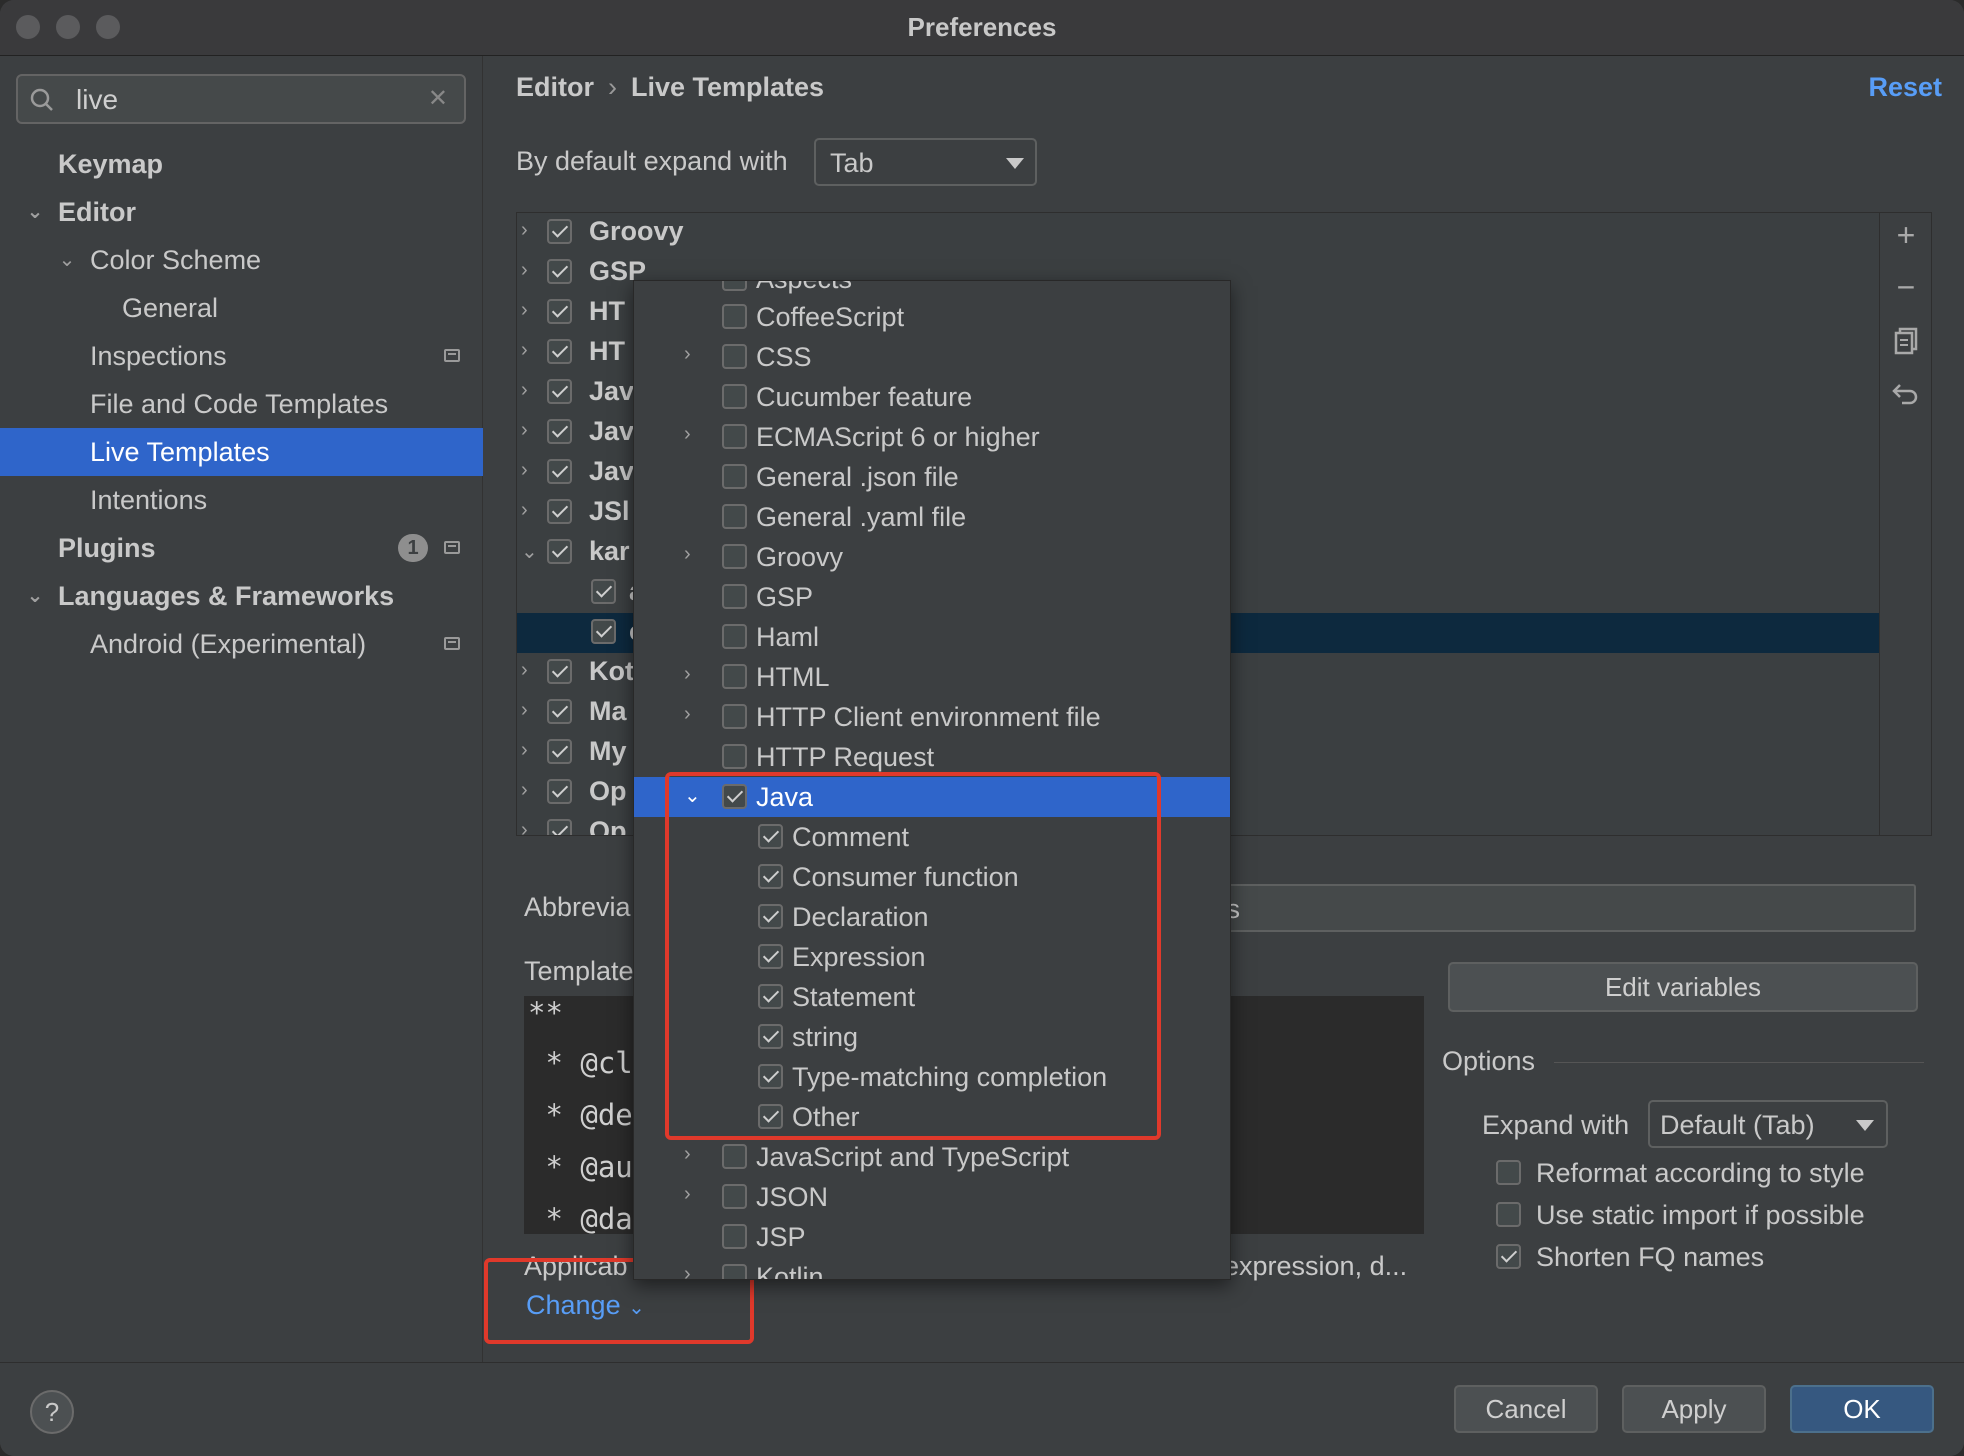 This screenshot has height=1456, width=1964. Describe the element at coordinates (932, 757) in the screenshot. I see `context-item: HTTP Request` at that location.